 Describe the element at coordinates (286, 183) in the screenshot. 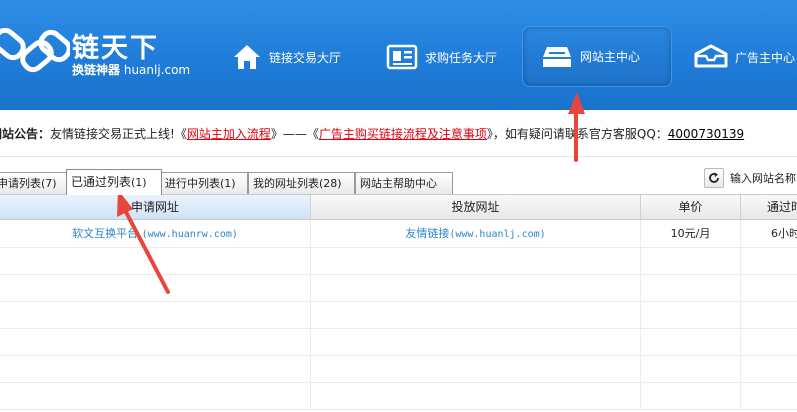

I see `tab-label: 我的网址列表` at that location.